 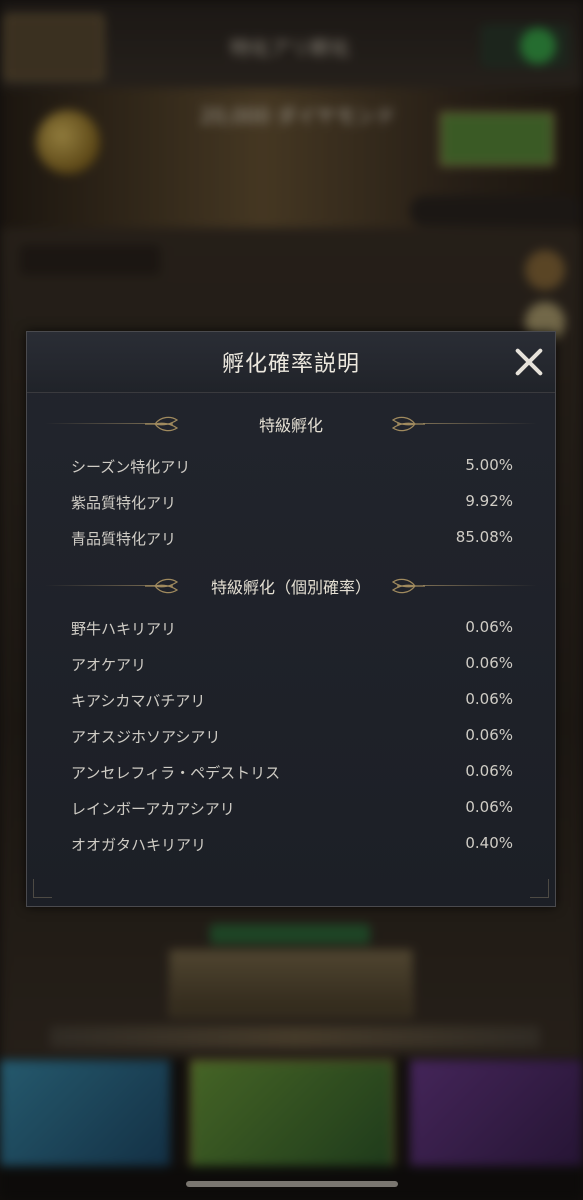 What do you see at coordinates (291, 630) in the screenshot?
I see `rate-row: 野牛ハキリアリ 0.06%` at bounding box center [291, 630].